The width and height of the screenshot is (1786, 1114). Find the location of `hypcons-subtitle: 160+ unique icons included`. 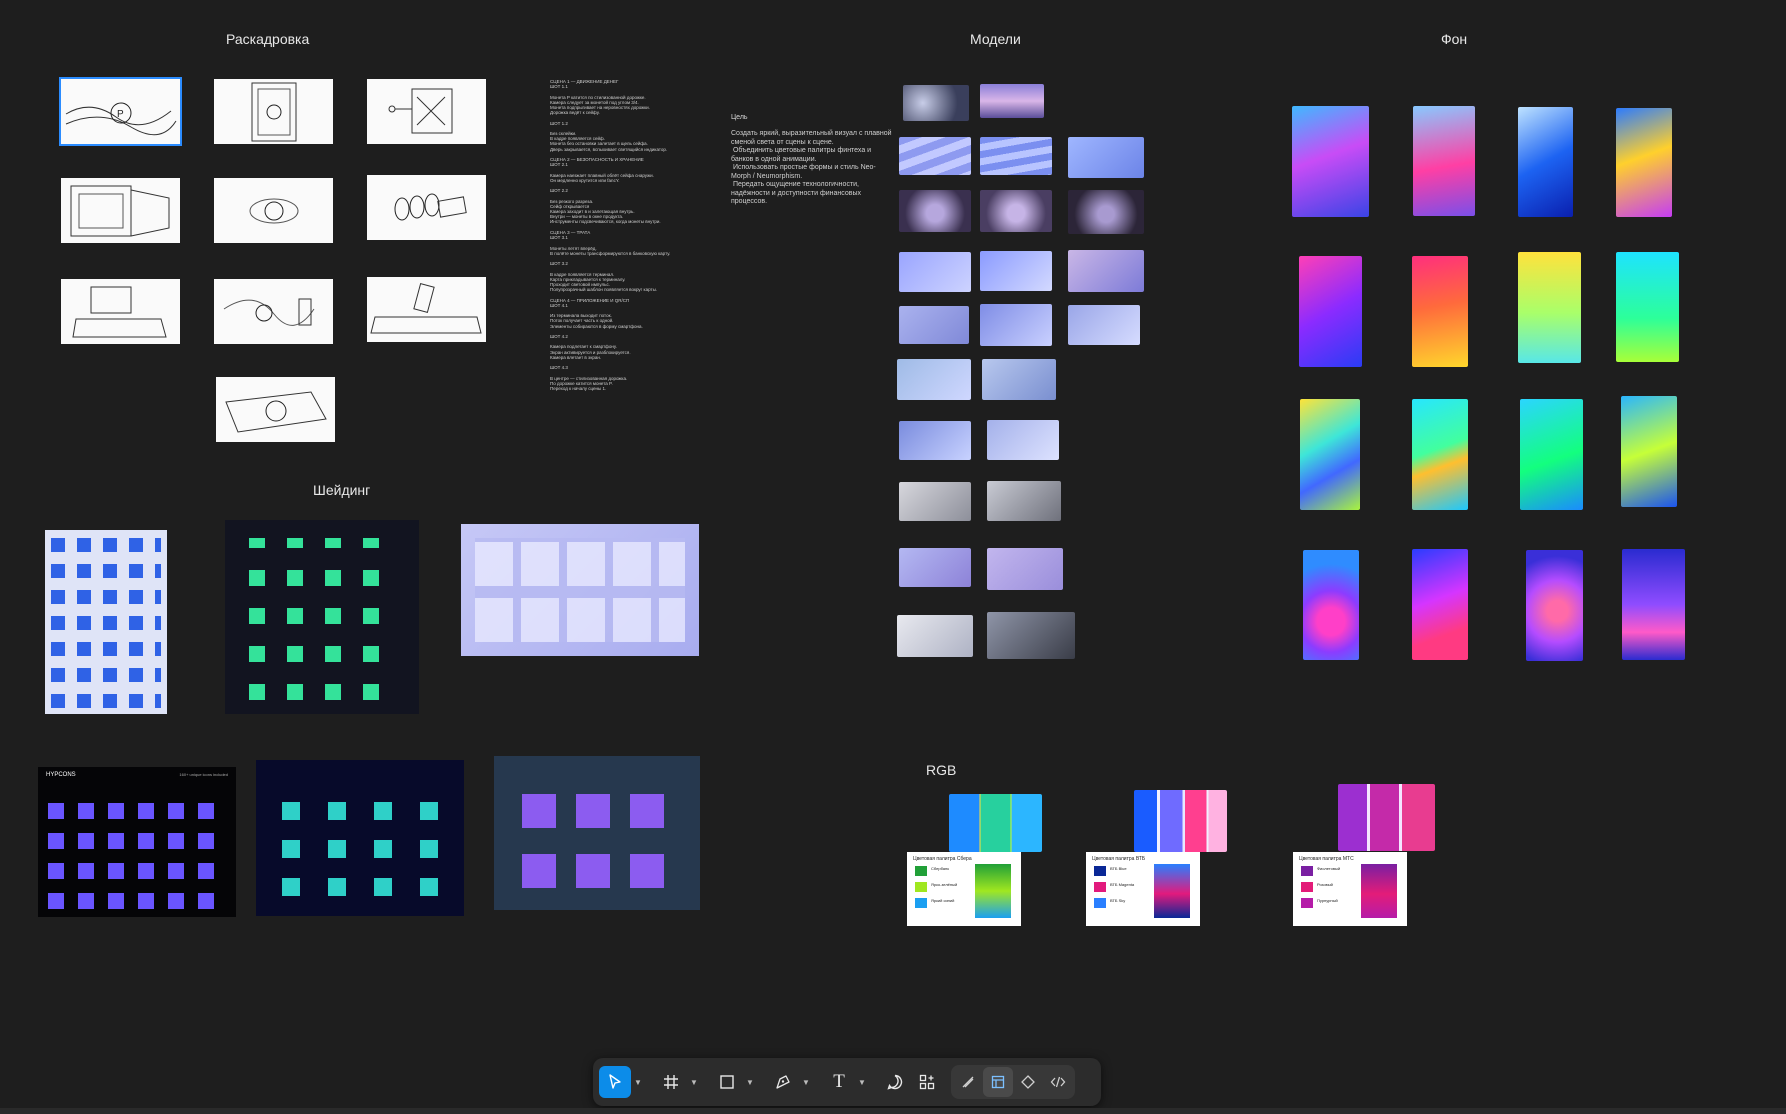

hypcons-subtitle: 160+ unique icons included is located at coordinates (203, 774).